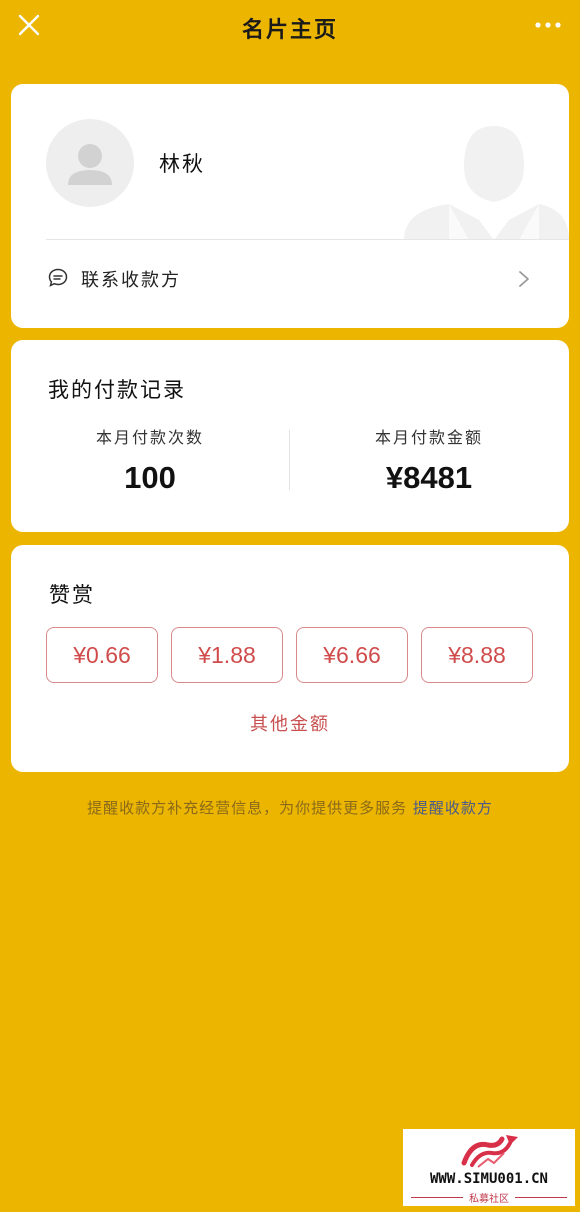 Image resolution: width=580 pixels, height=1212 pixels. Describe the element at coordinates (290, 284) in the screenshot. I see `contact-payee-row: 联系收款方` at that location.